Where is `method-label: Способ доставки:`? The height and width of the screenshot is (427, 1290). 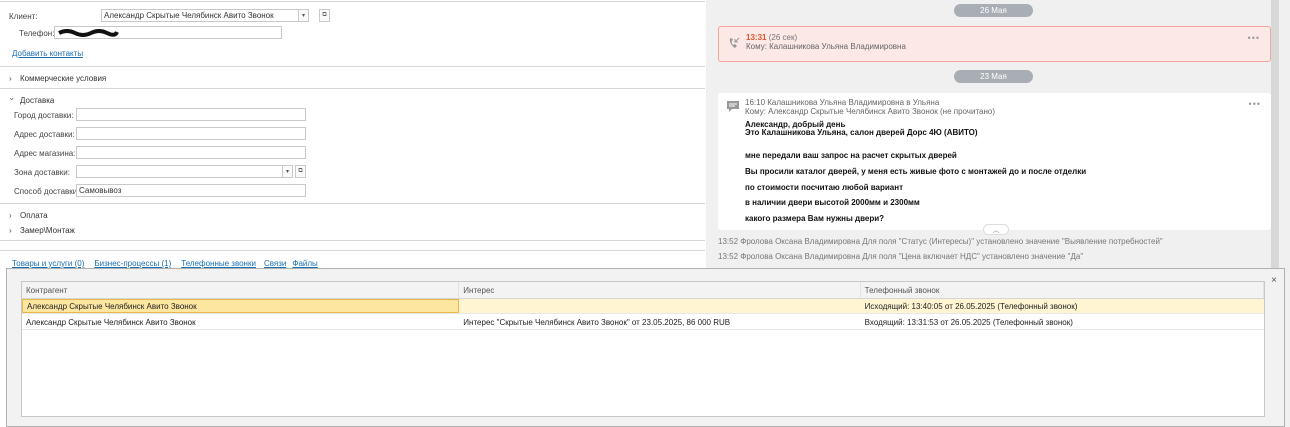
method-label: Способ доставки: is located at coordinates (47, 191).